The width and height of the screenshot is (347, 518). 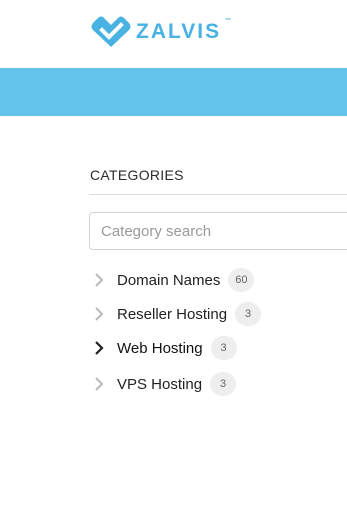 I want to click on category-label: Reseller Hosting, so click(x=172, y=314).